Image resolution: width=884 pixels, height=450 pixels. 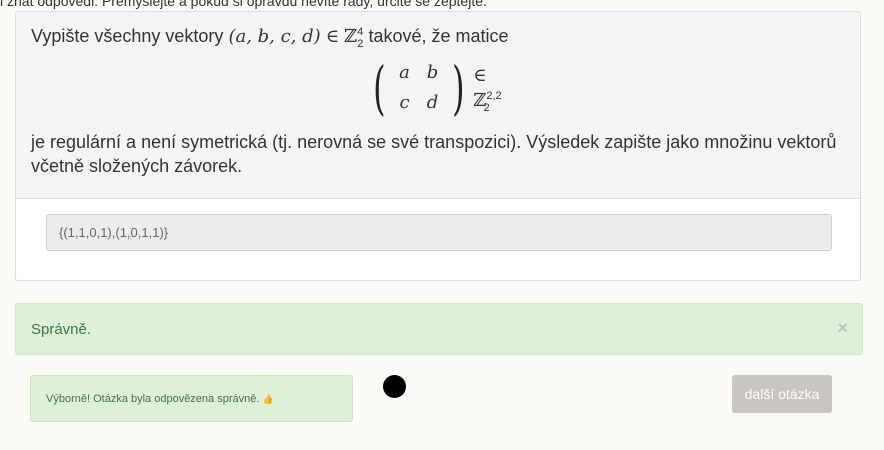 I want to click on matrix-display: ( a b c d ) ∈ ℤ2,22, so click(x=438, y=88).